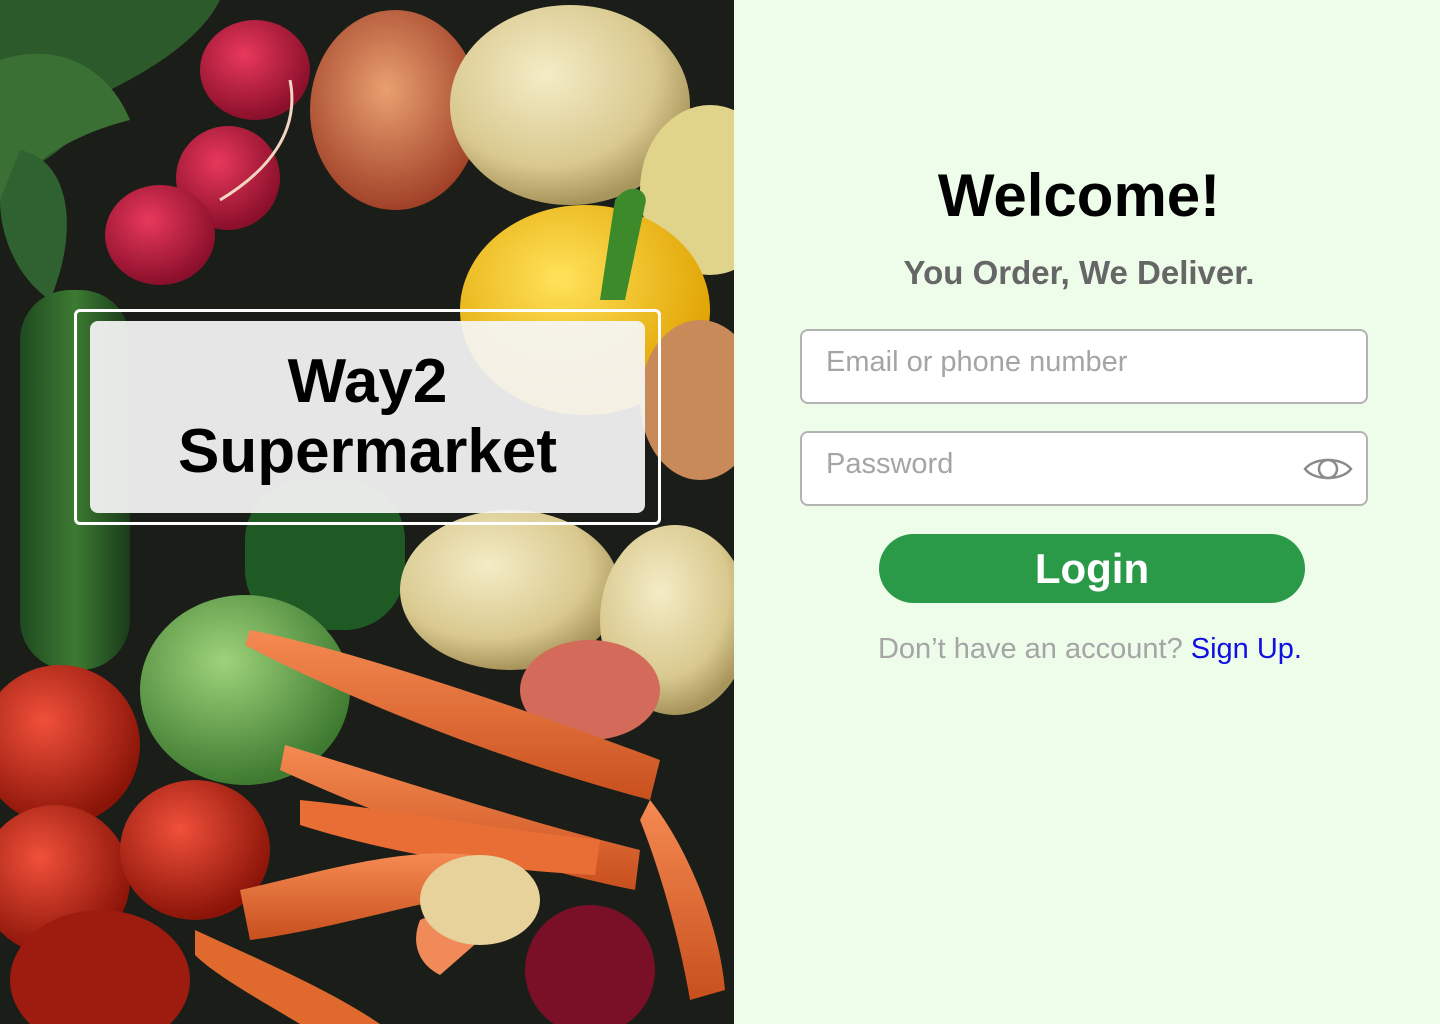 The width and height of the screenshot is (1440, 1024). What do you see at coordinates (1034, 649) in the screenshot?
I see `signup-prompt: Don’t have an account?` at bounding box center [1034, 649].